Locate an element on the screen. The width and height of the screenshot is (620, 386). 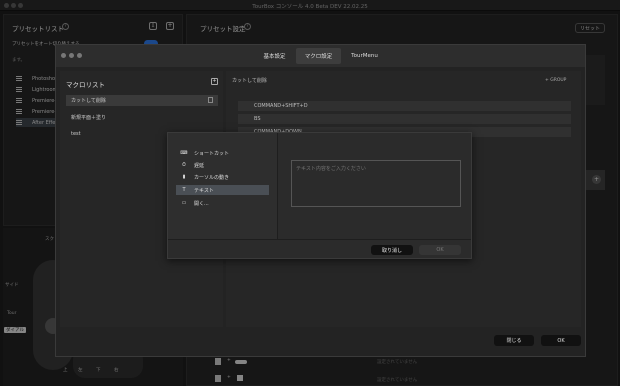
tab-tourmenu: TourMenu is located at coordinates (364, 56).